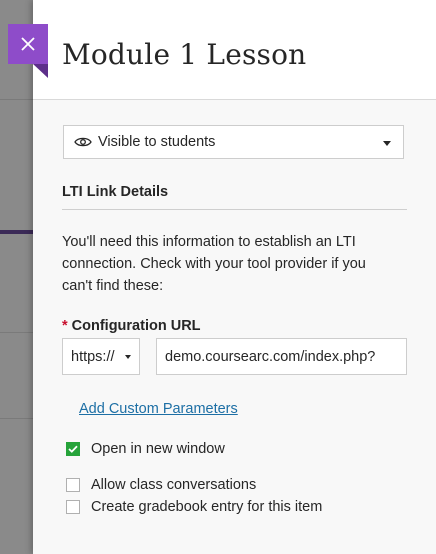 The width and height of the screenshot is (436, 554). I want to click on open-in-new-window-checkbox, so click(73, 449).